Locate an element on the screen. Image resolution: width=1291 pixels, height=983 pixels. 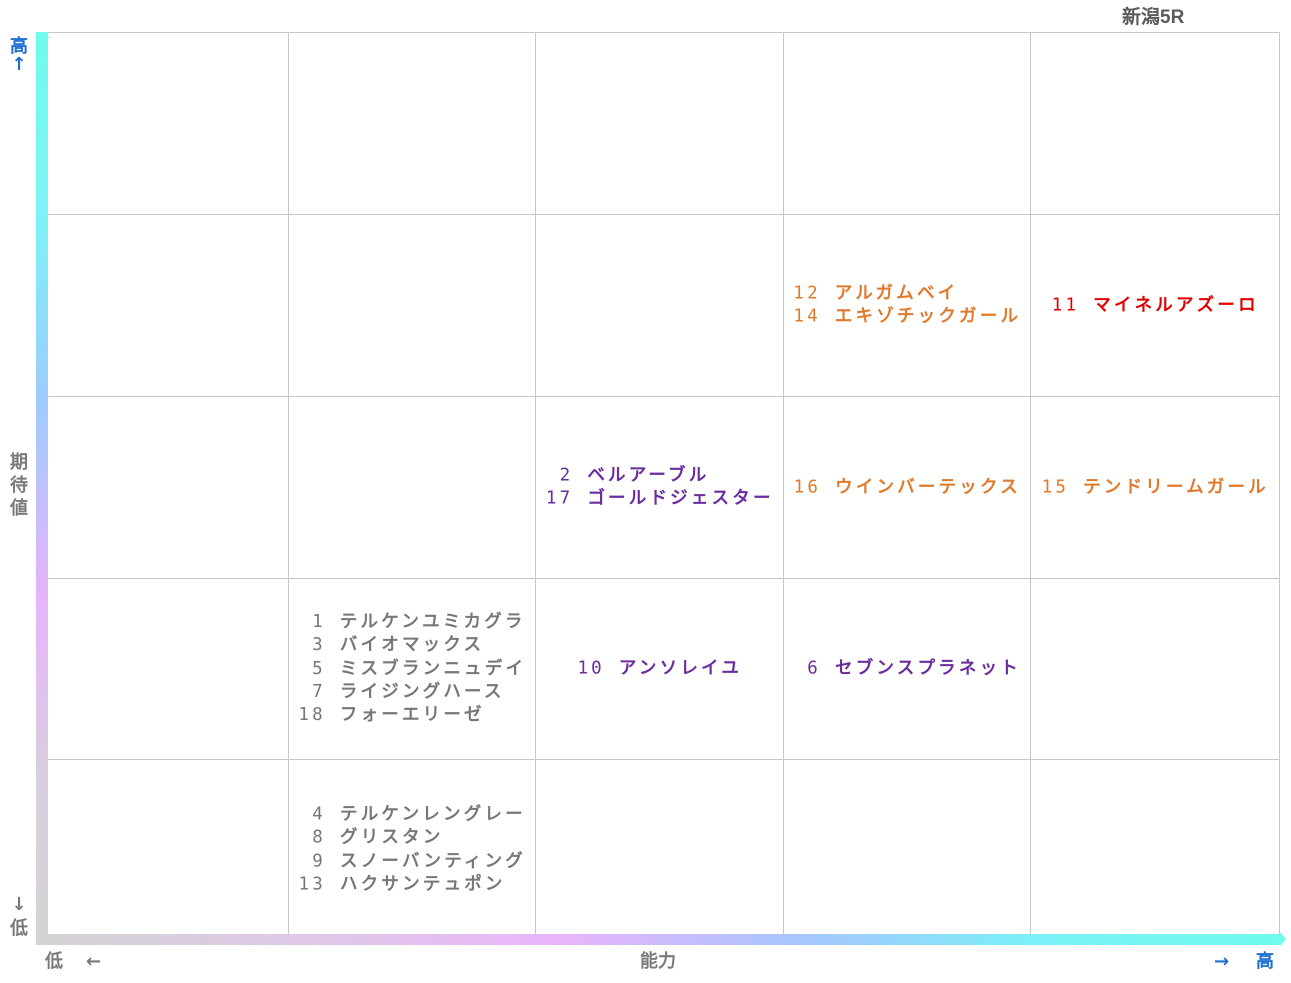
horse-name: バイオマックス is located at coordinates (412, 645).